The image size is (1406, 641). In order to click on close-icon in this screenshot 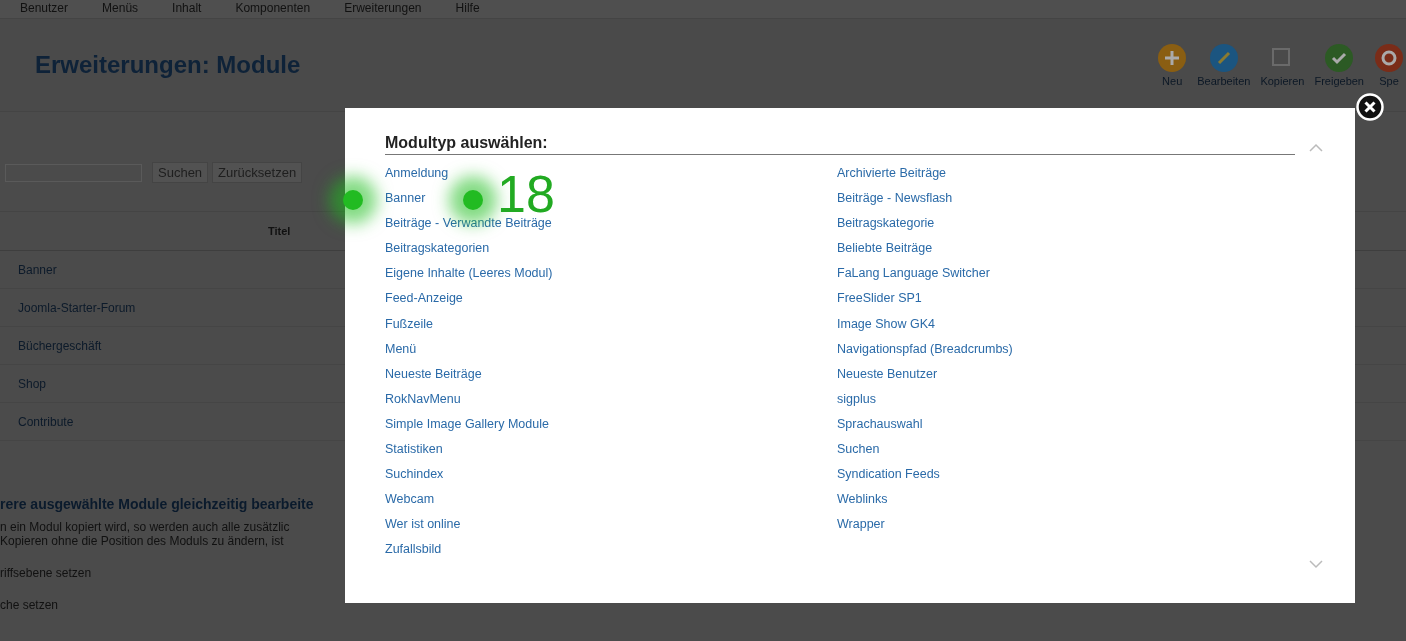, I will do `click(1370, 107)`.